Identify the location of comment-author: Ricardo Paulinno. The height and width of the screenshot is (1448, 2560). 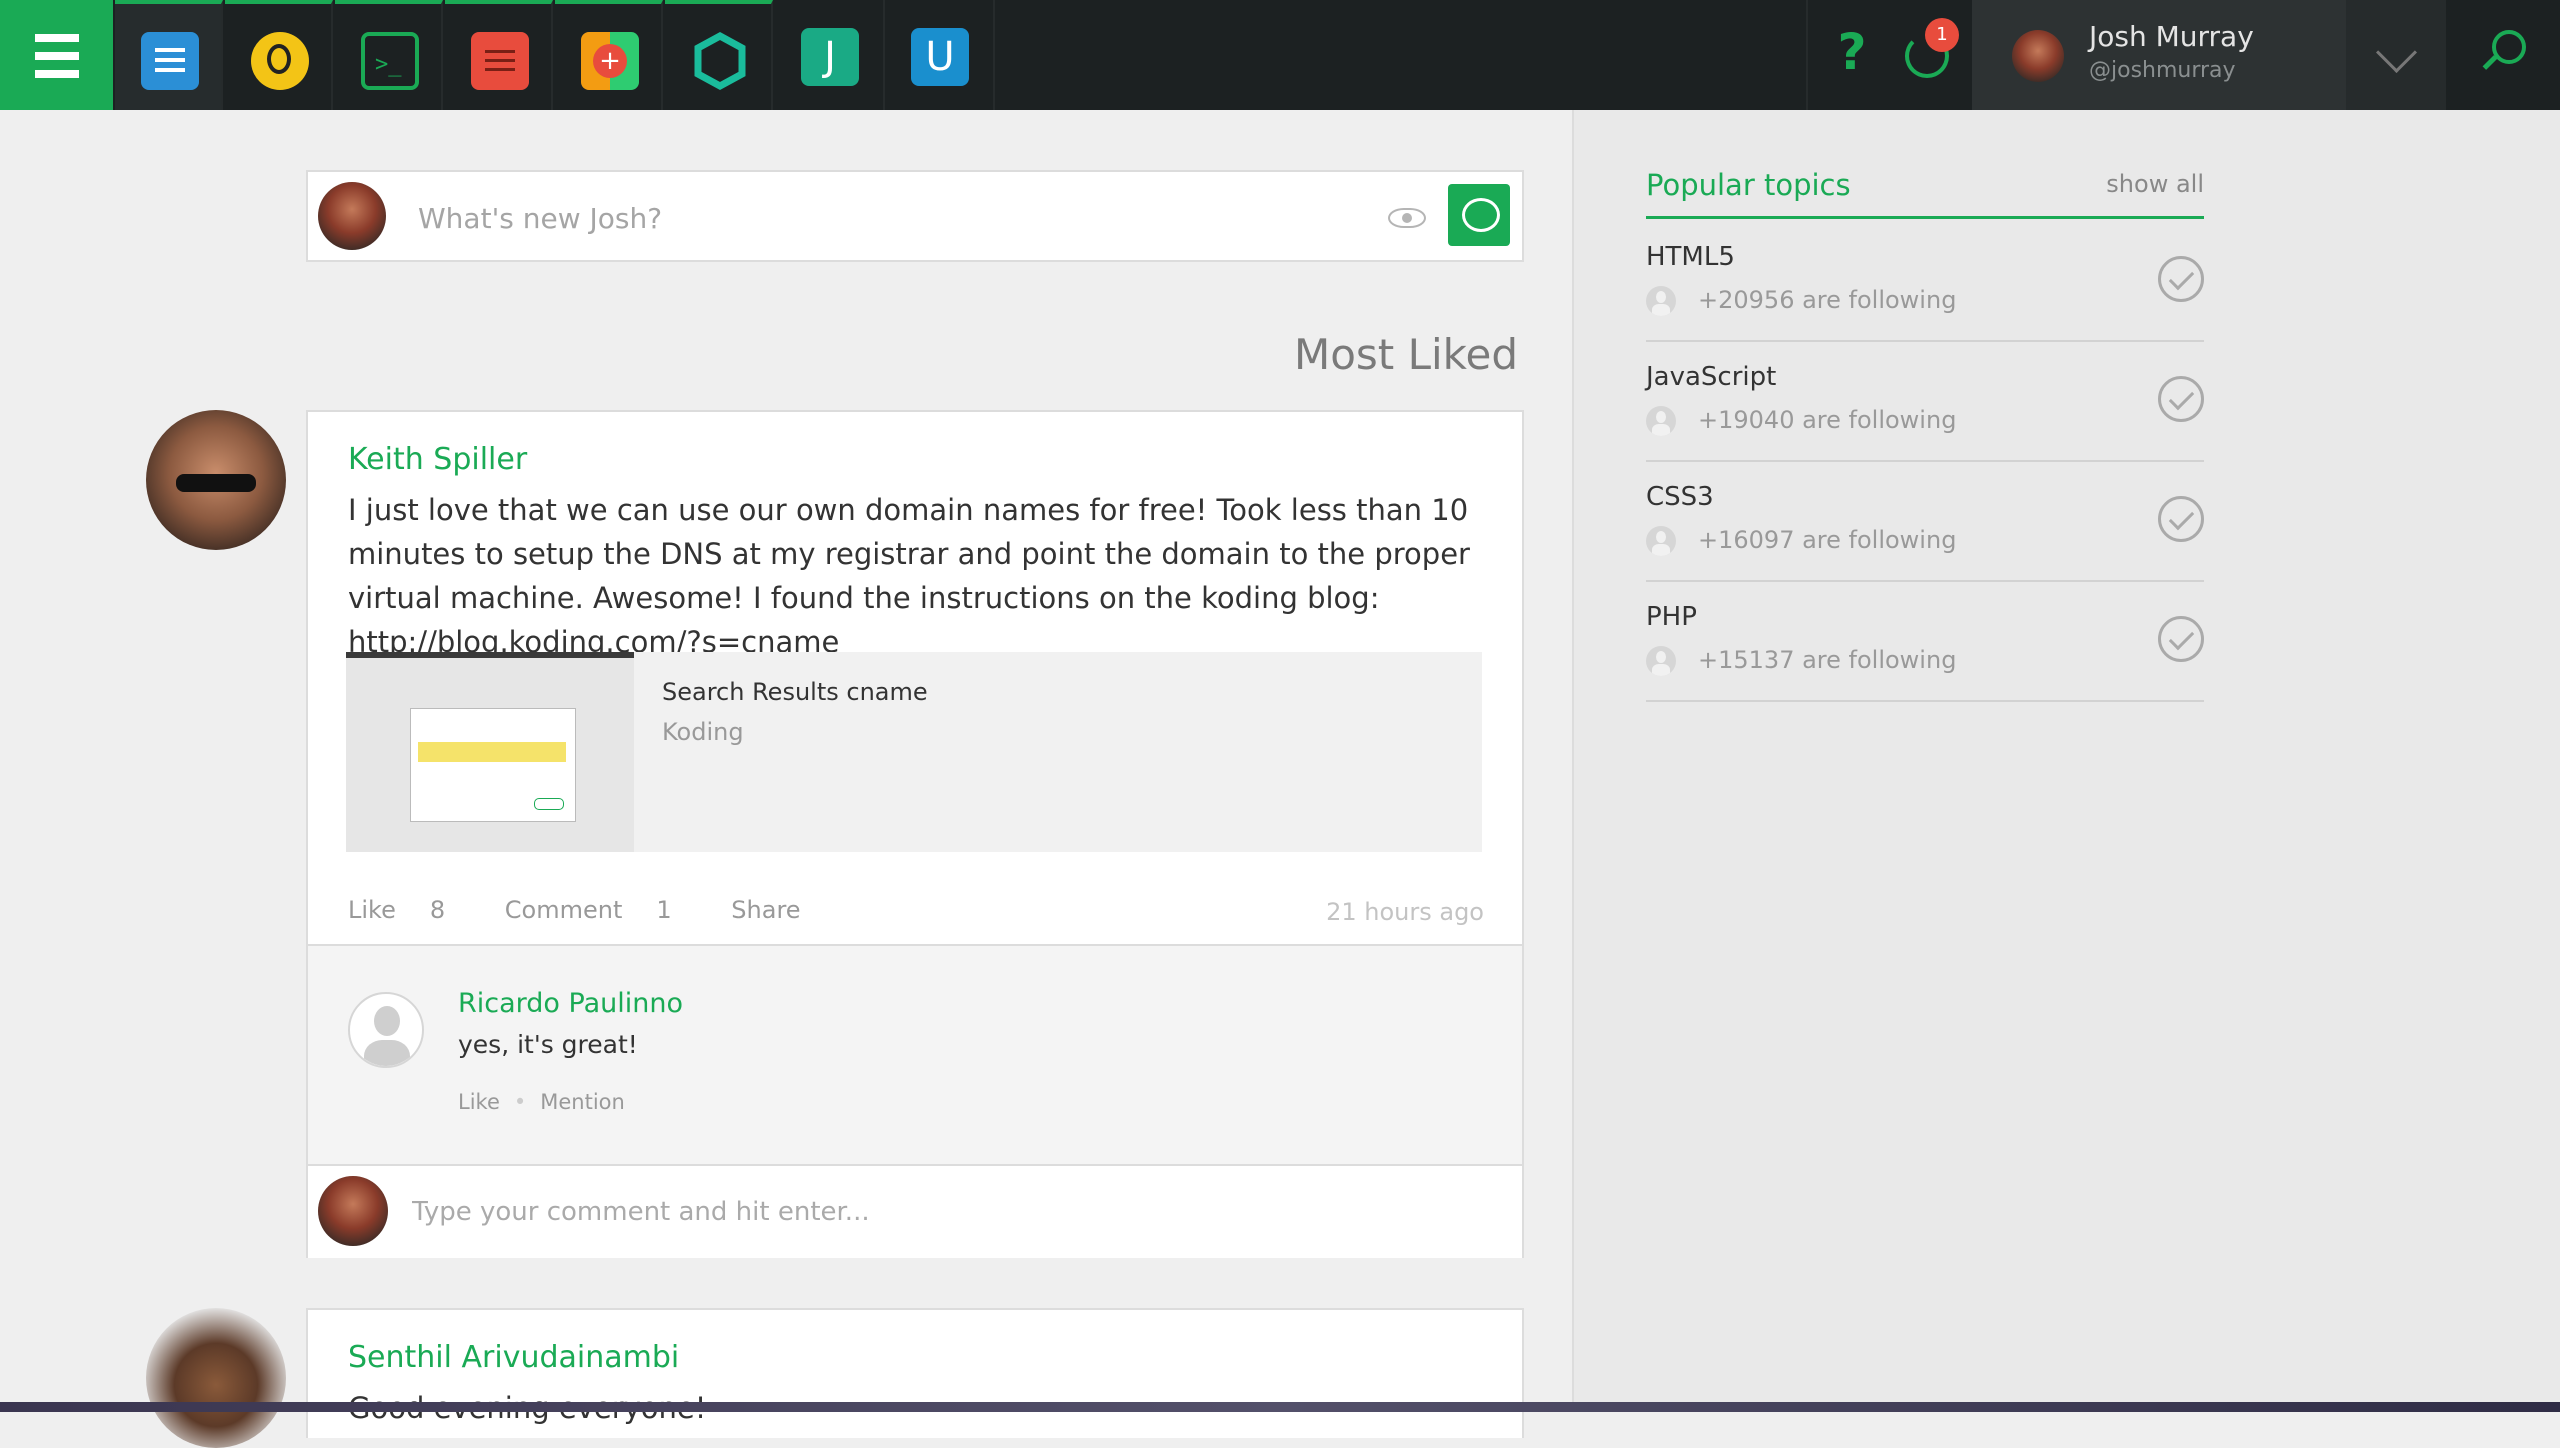
(570, 1003).